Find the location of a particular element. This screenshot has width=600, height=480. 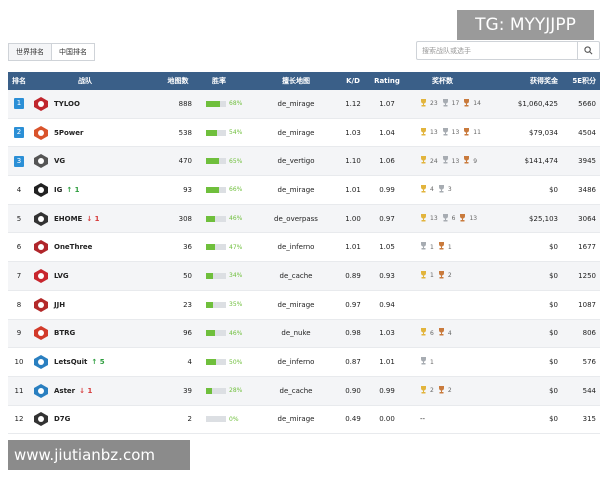

team-name: D7G is located at coordinates (62, 419).